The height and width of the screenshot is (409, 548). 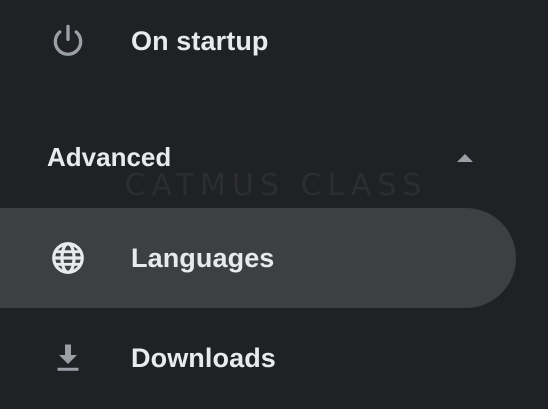 I want to click on power-icon, so click(x=68, y=41).